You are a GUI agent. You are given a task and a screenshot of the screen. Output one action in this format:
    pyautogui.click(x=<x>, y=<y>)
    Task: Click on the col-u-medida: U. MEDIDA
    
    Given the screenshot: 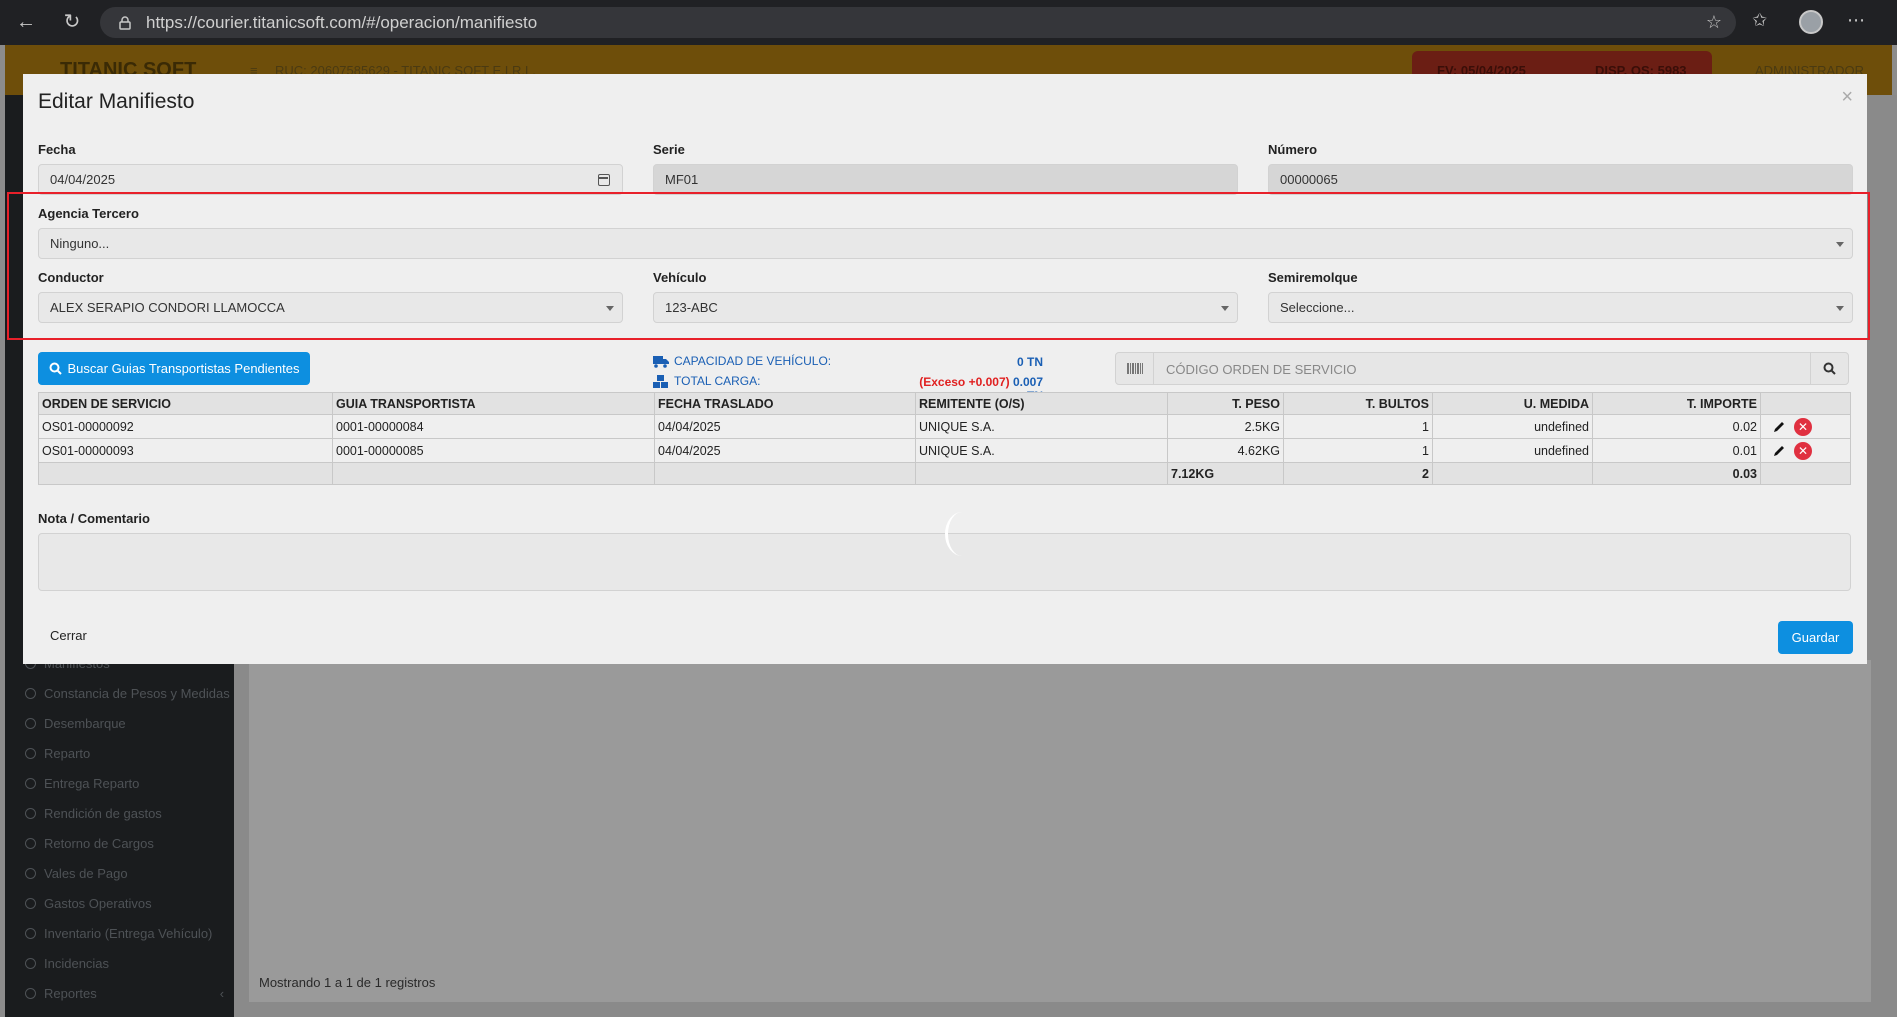 What is the action you would take?
    pyautogui.click(x=1512, y=403)
    